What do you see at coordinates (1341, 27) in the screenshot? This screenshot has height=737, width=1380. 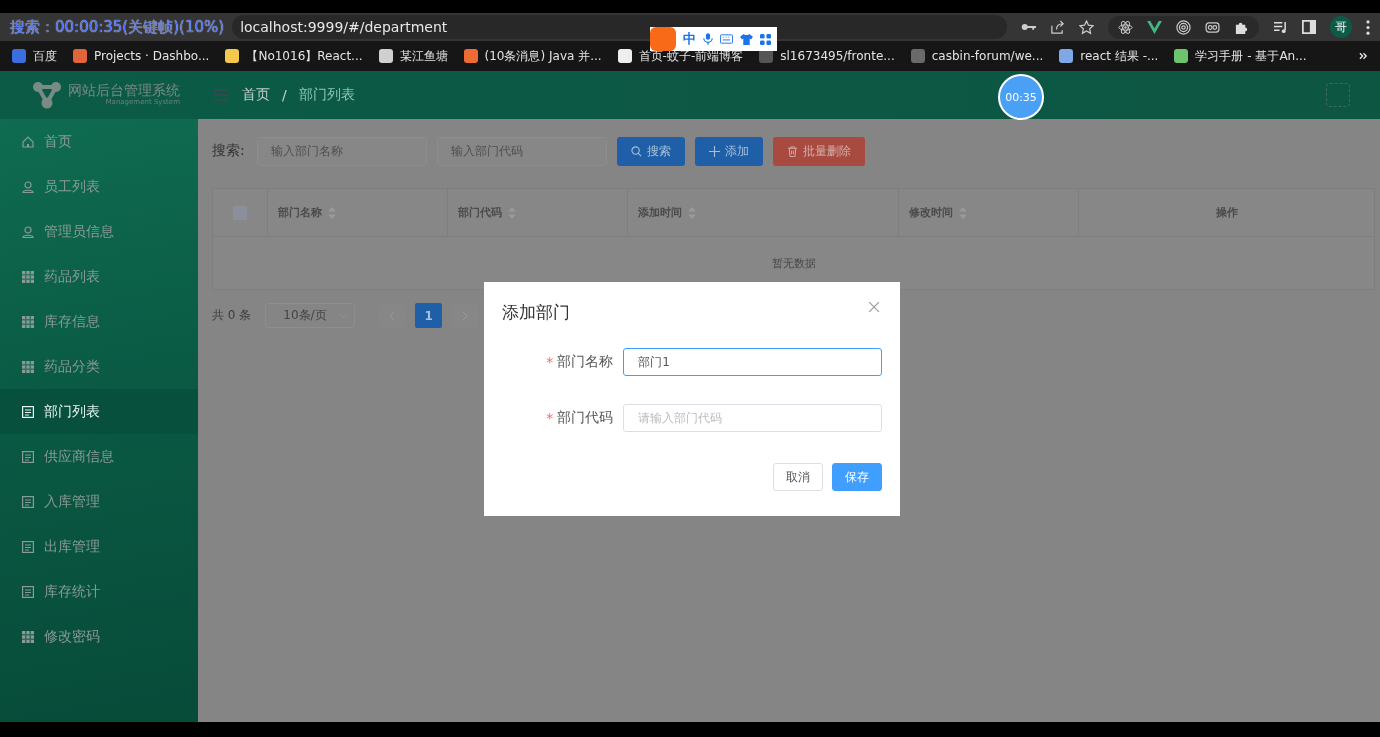 I see `profile-avatar: 哥` at bounding box center [1341, 27].